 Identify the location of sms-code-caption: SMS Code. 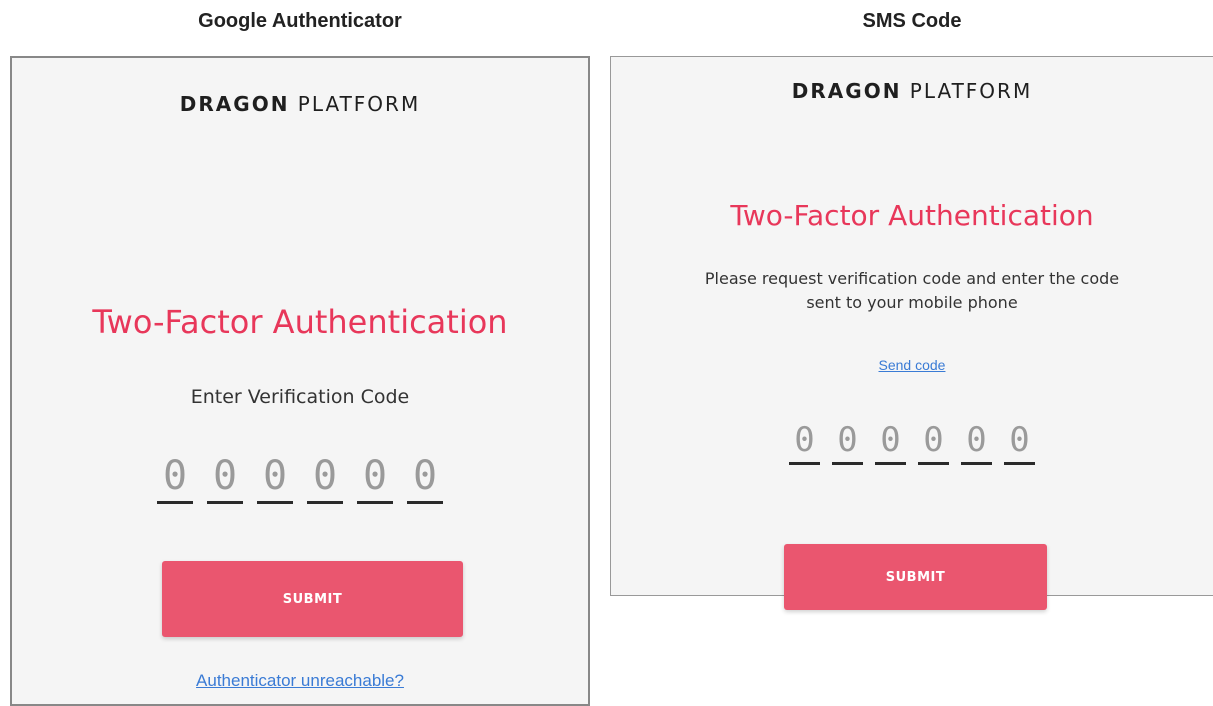
(912, 21).